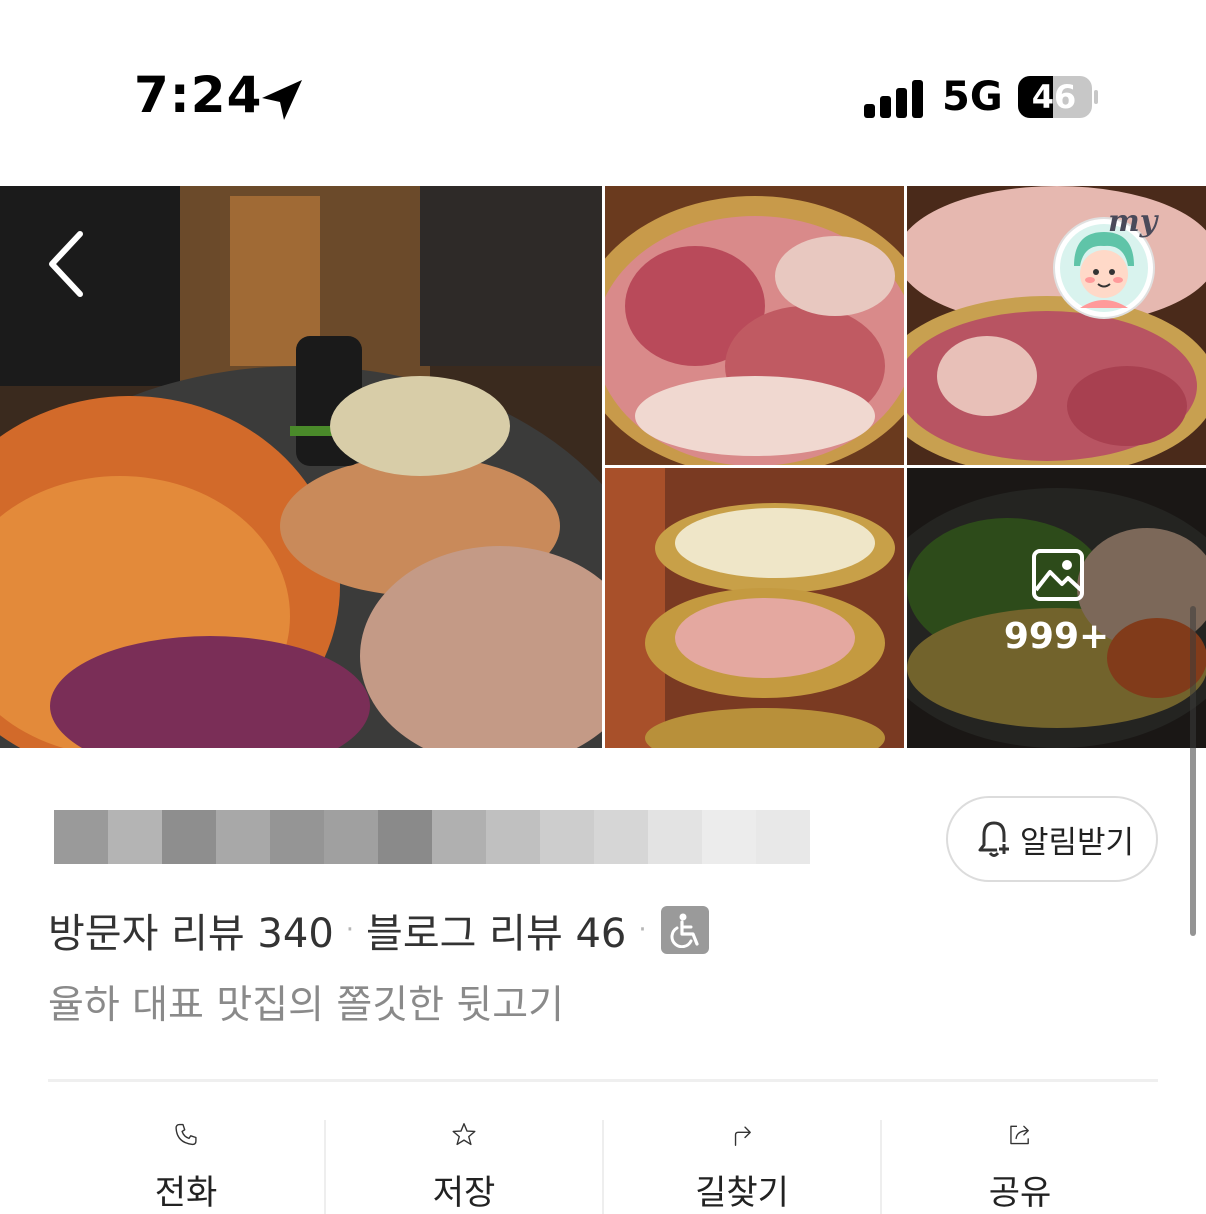  I want to click on place-name-blurred, so click(432, 837).